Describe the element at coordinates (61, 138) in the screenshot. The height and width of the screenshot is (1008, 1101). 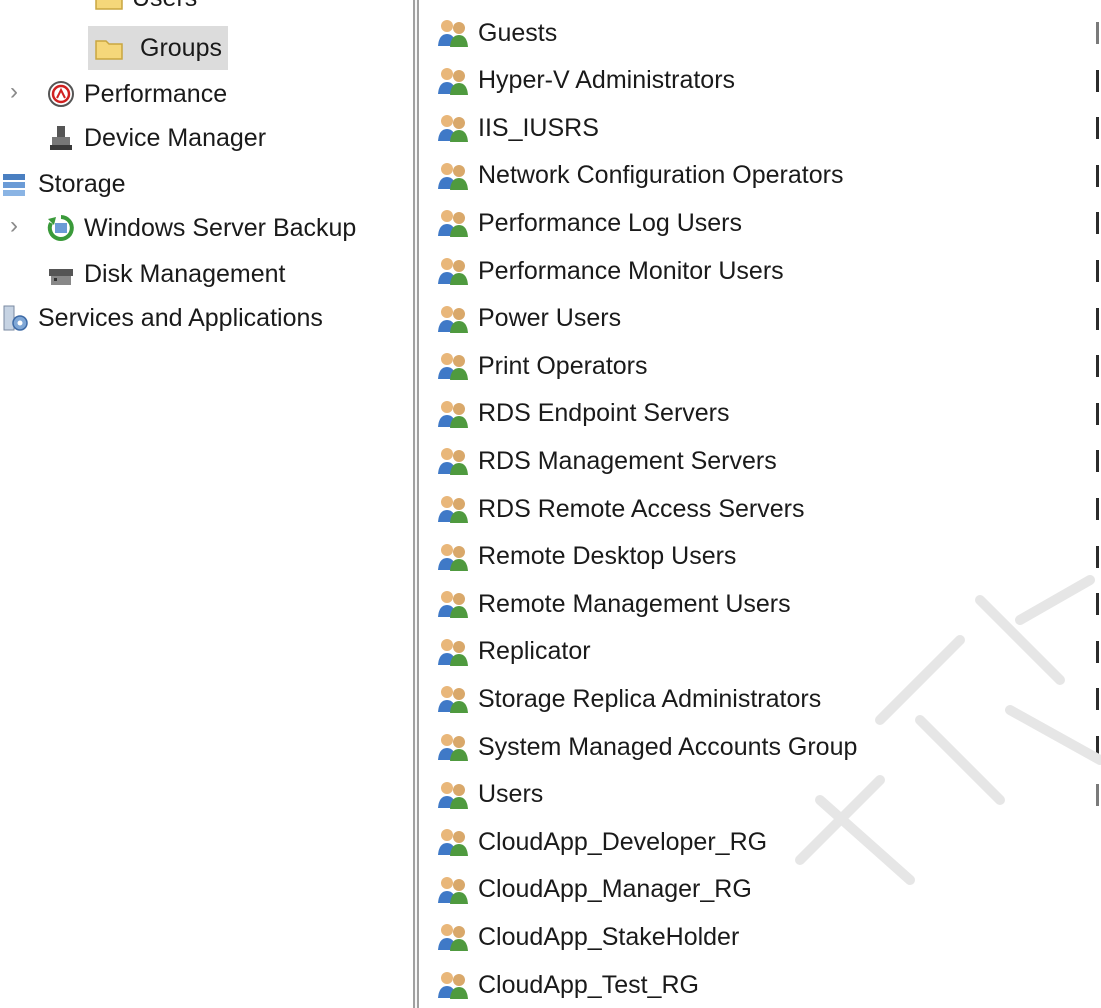
I see `device-manager-icon` at that location.